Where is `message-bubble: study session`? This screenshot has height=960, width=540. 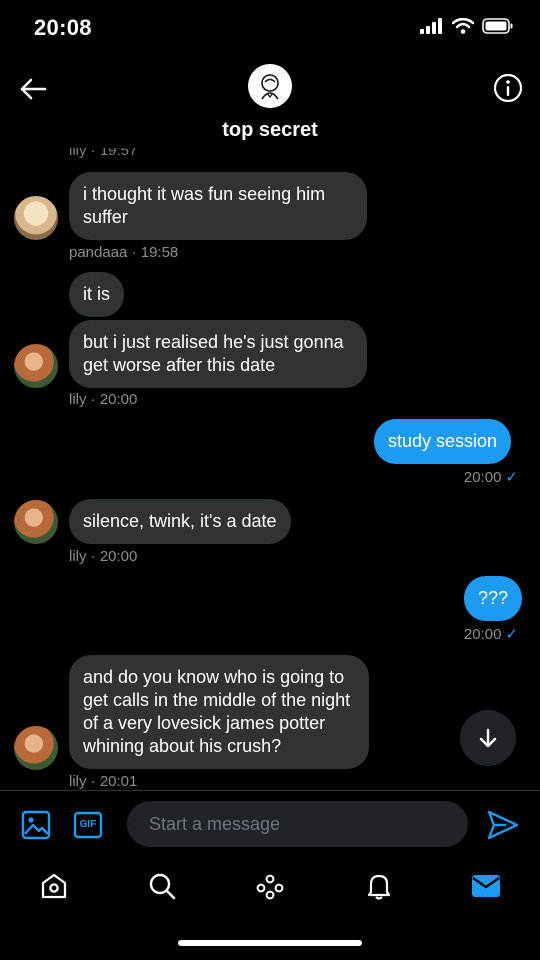
message-bubble: study session is located at coordinates (443, 441).